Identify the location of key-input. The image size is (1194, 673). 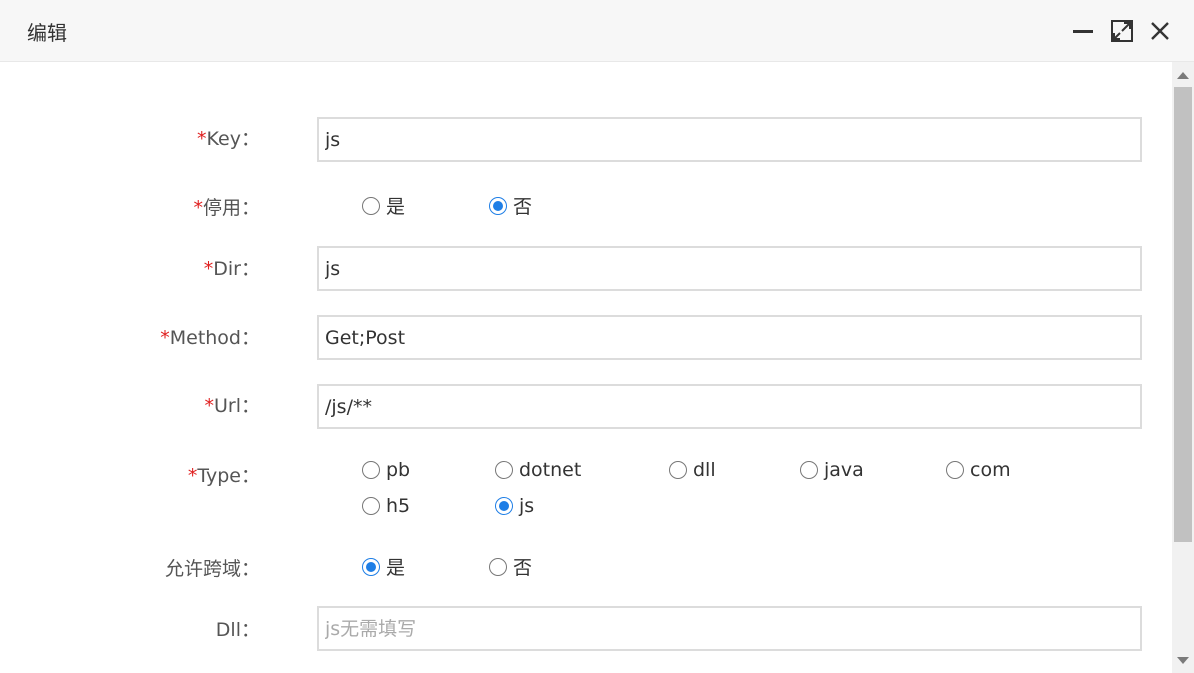
(729, 139).